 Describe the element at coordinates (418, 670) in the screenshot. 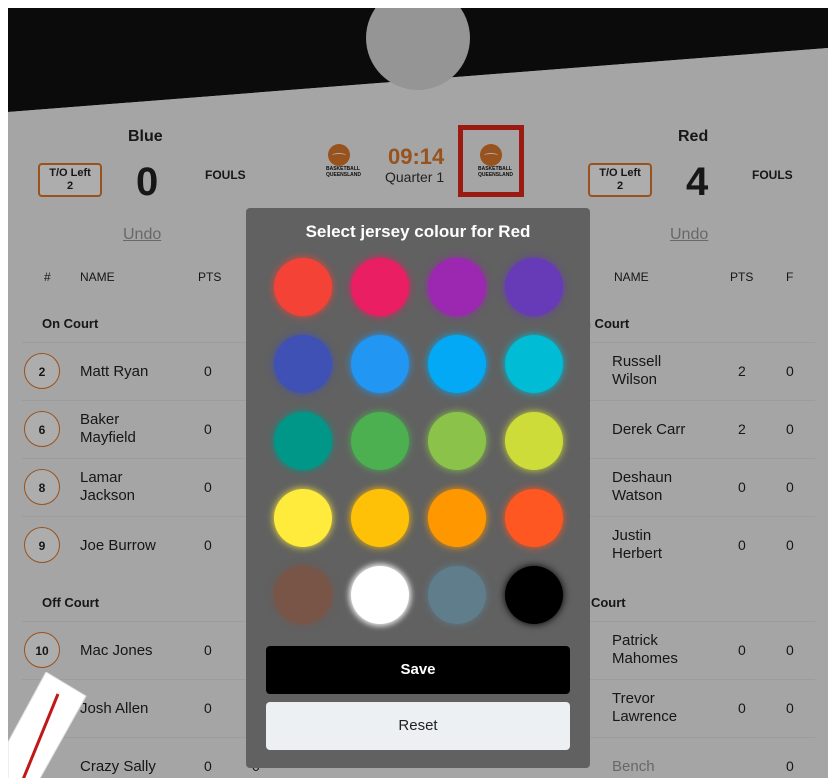

I see `save-button: Save` at that location.